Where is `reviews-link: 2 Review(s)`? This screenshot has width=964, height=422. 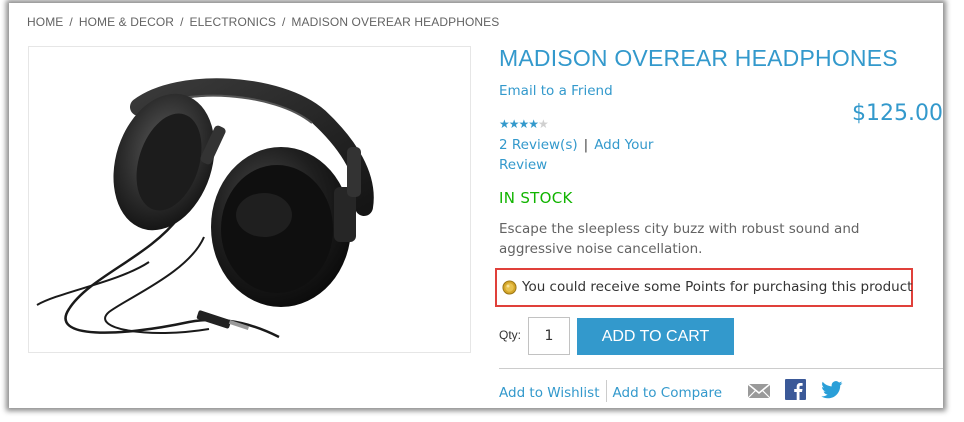 reviews-link: 2 Review(s) is located at coordinates (538, 145).